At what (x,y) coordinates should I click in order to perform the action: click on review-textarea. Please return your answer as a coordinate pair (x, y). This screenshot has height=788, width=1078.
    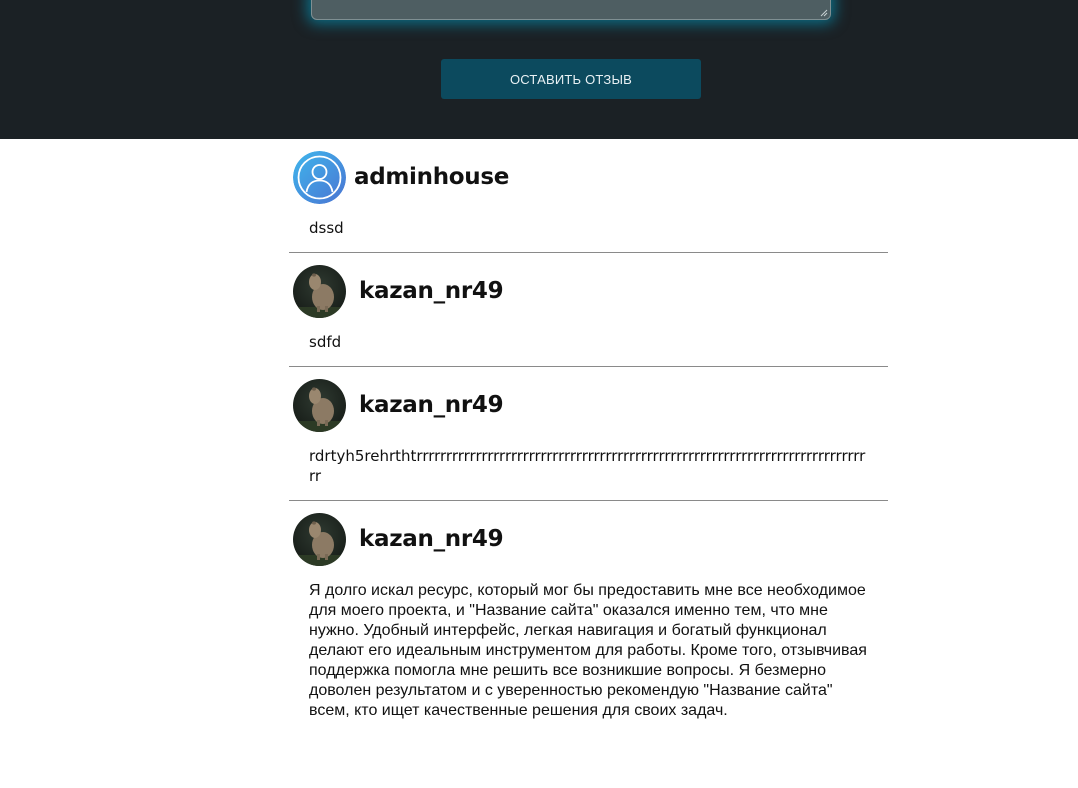
    Looking at the image, I should click on (571, 10).